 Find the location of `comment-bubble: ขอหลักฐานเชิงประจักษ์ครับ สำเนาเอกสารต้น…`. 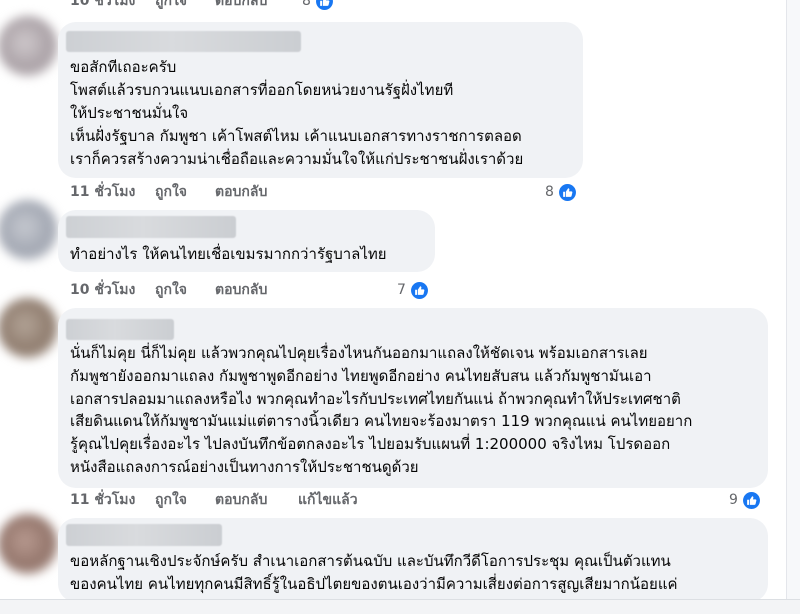

comment-bubble: ขอหลักฐานเชิงประจักษ์ครับ สำเนาเอกสารต้น… is located at coordinates (413, 560).